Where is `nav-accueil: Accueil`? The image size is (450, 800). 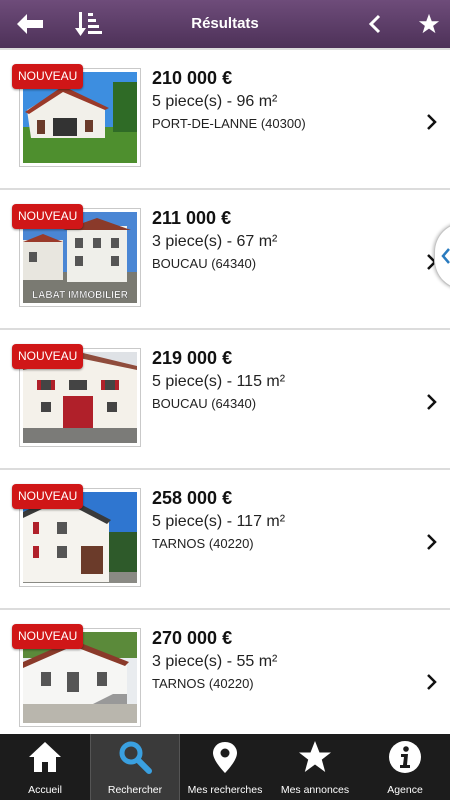
nav-accueil: Accueil is located at coordinates (45, 767).